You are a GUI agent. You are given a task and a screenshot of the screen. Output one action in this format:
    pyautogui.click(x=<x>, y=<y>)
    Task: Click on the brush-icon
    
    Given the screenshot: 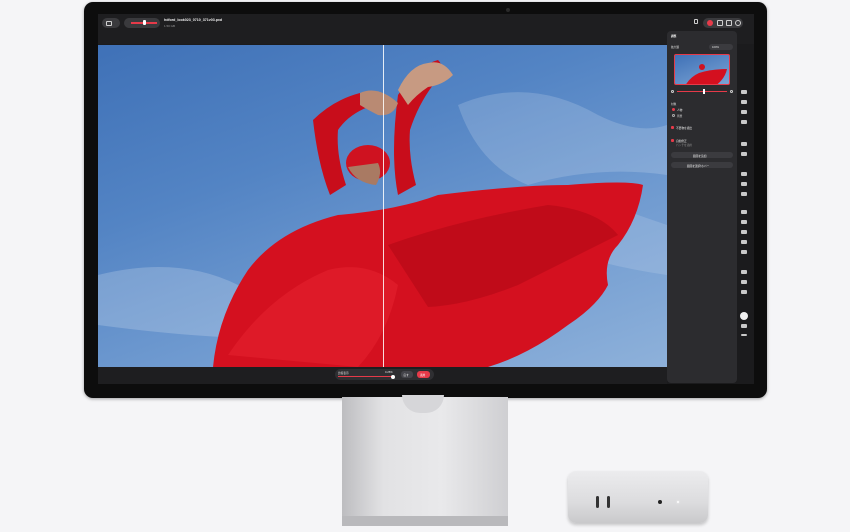 What is the action you would take?
    pyautogui.click(x=744, y=102)
    